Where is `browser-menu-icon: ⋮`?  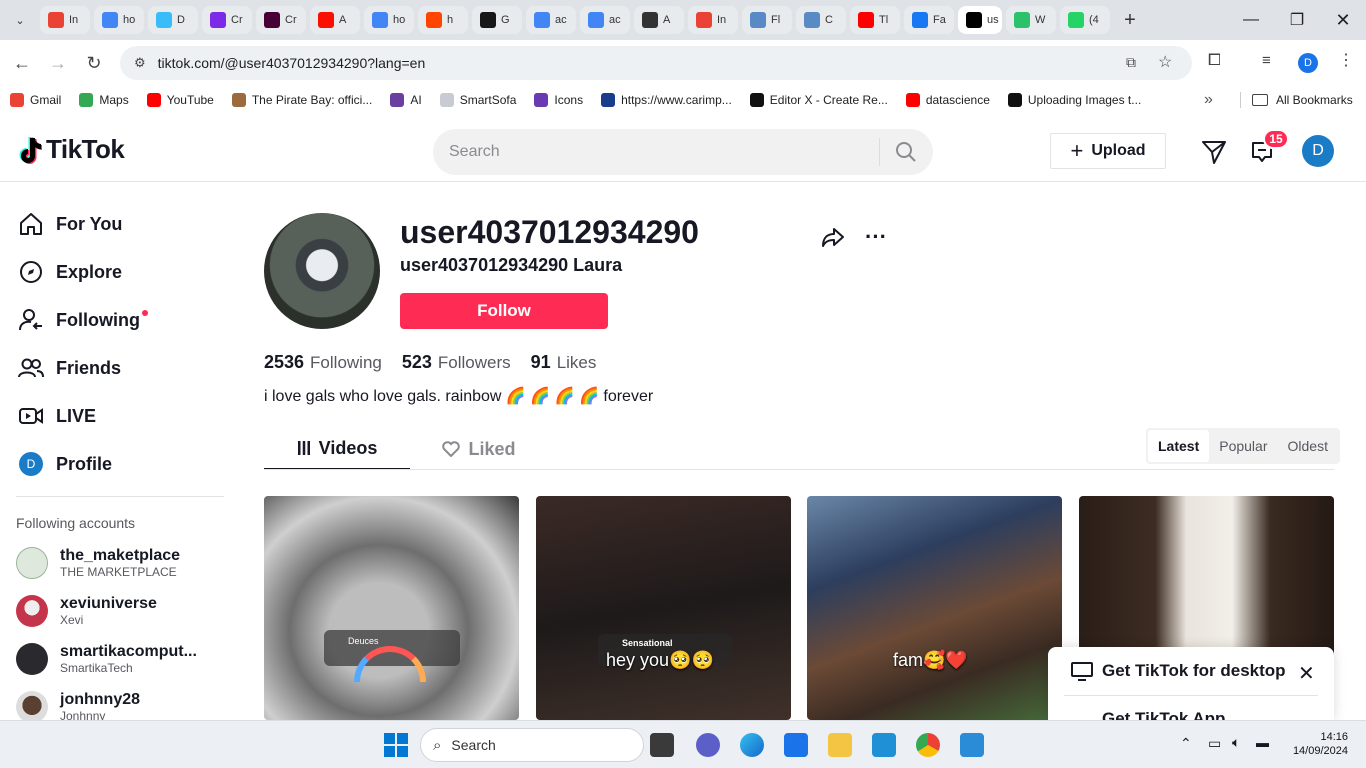 browser-menu-icon: ⋮ is located at coordinates (1346, 60).